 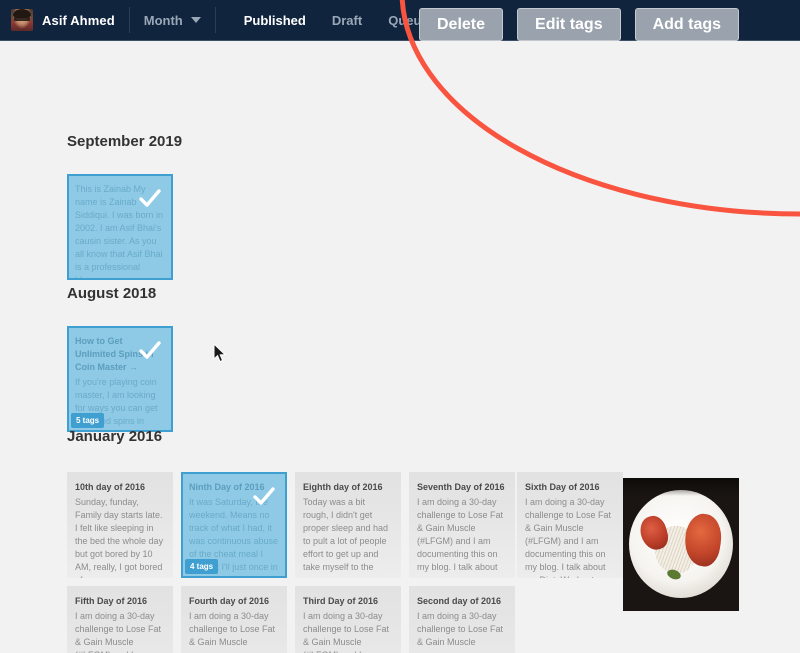 I want to click on post-card-title: Fifth Day of 2016, so click(x=111, y=601).